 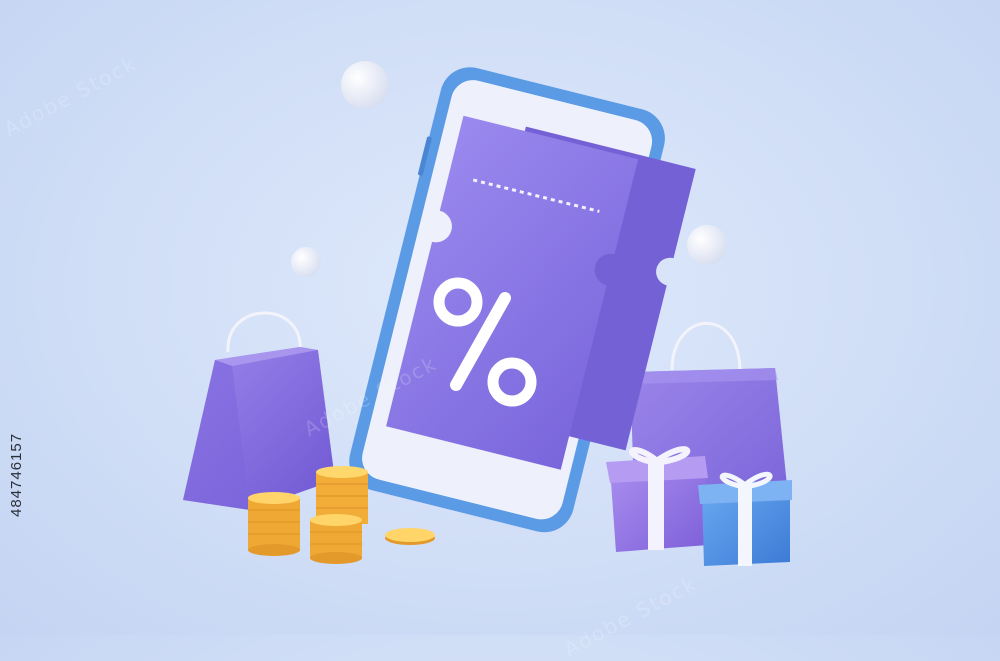 What do you see at coordinates (336, 539) in the screenshot?
I see `coin-stack-front` at bounding box center [336, 539].